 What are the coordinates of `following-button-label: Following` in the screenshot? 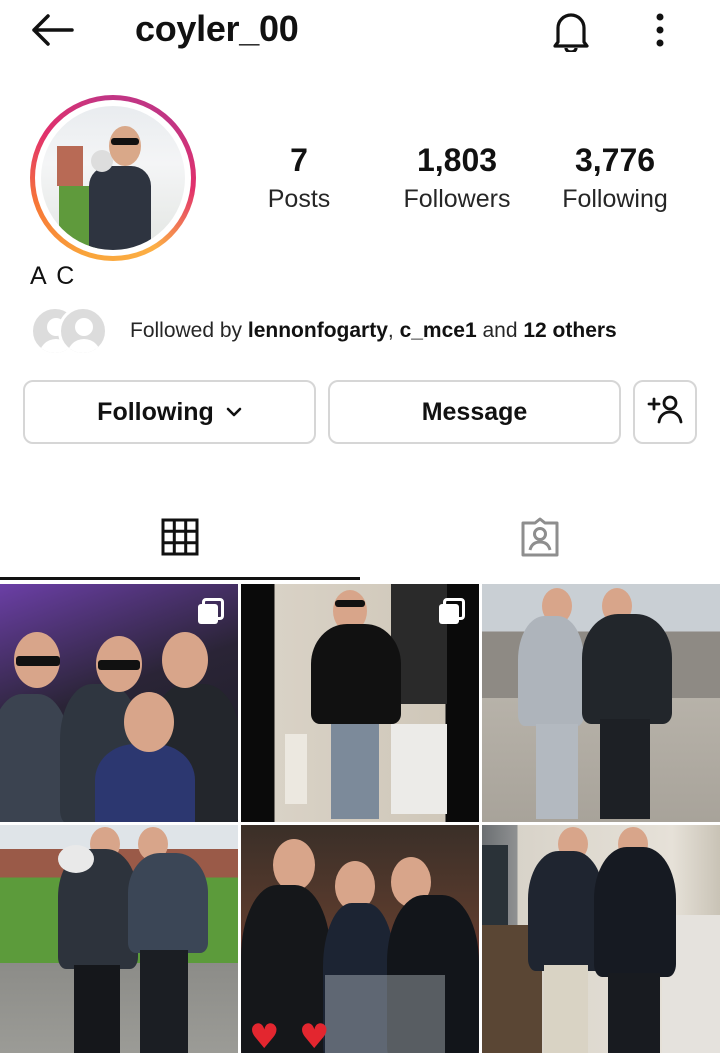 It's located at (155, 411).